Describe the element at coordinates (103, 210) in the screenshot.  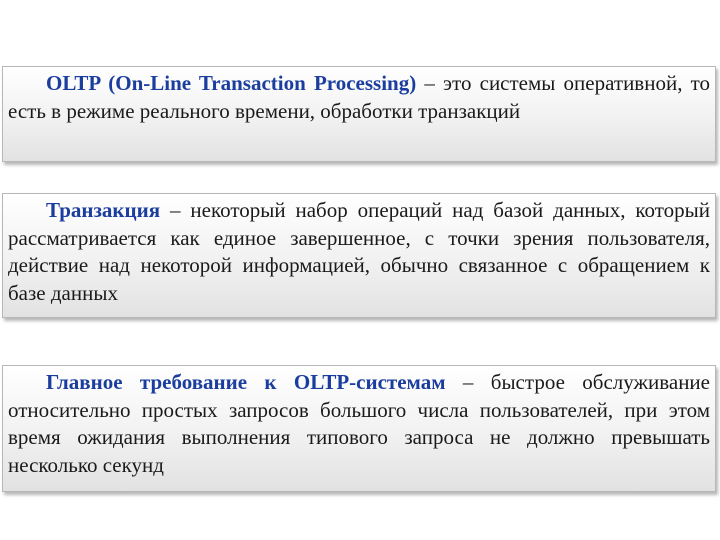
I see `transaction-term: Транзакция` at that location.